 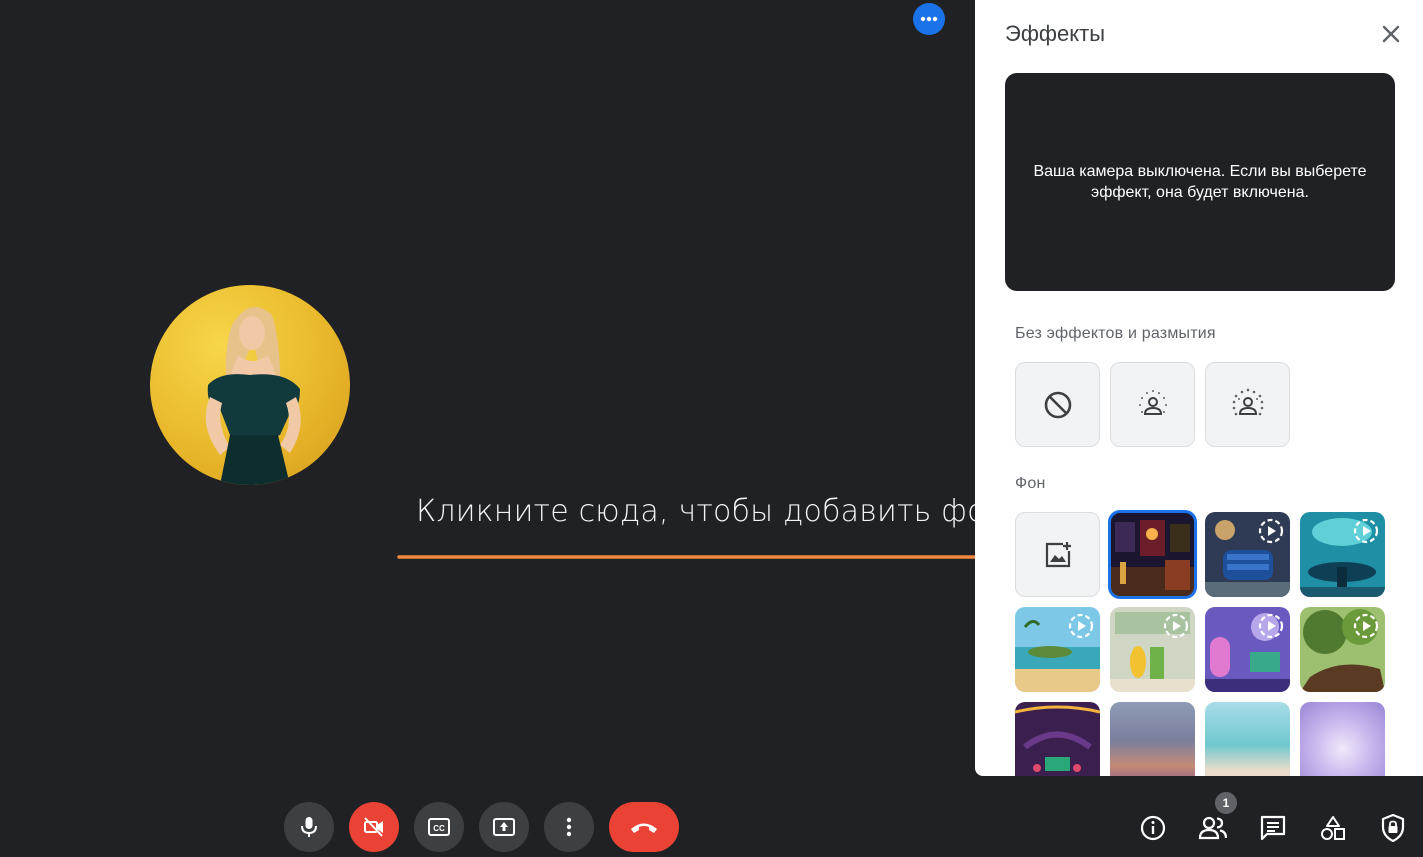 I want to click on present-icon, so click(x=504, y=827).